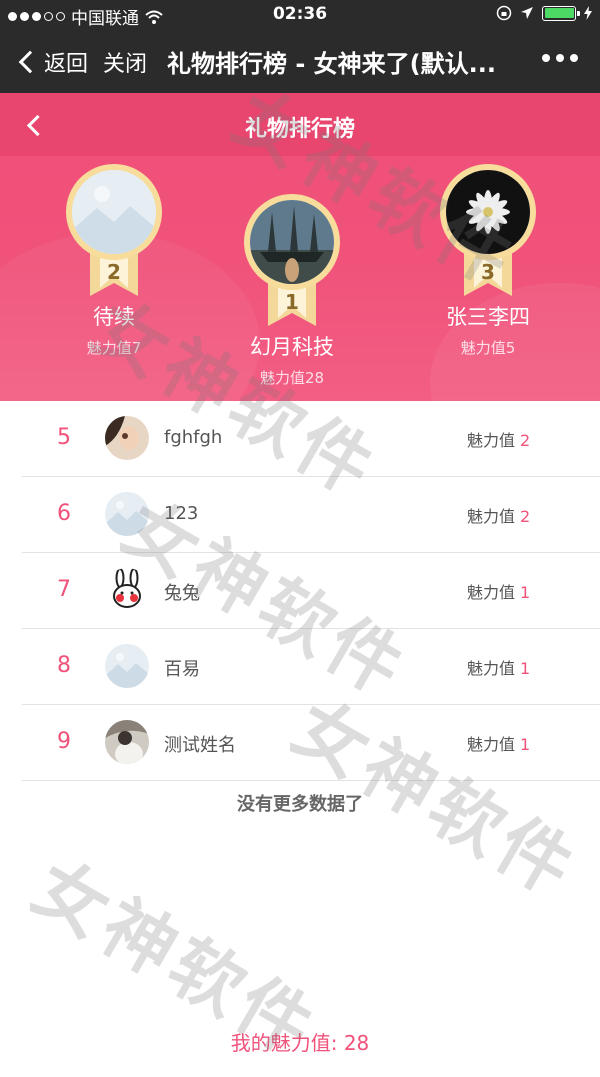 This screenshot has width=600, height=1077. What do you see at coordinates (292, 346) in the screenshot?
I see `podium-name: 幻月科技` at bounding box center [292, 346].